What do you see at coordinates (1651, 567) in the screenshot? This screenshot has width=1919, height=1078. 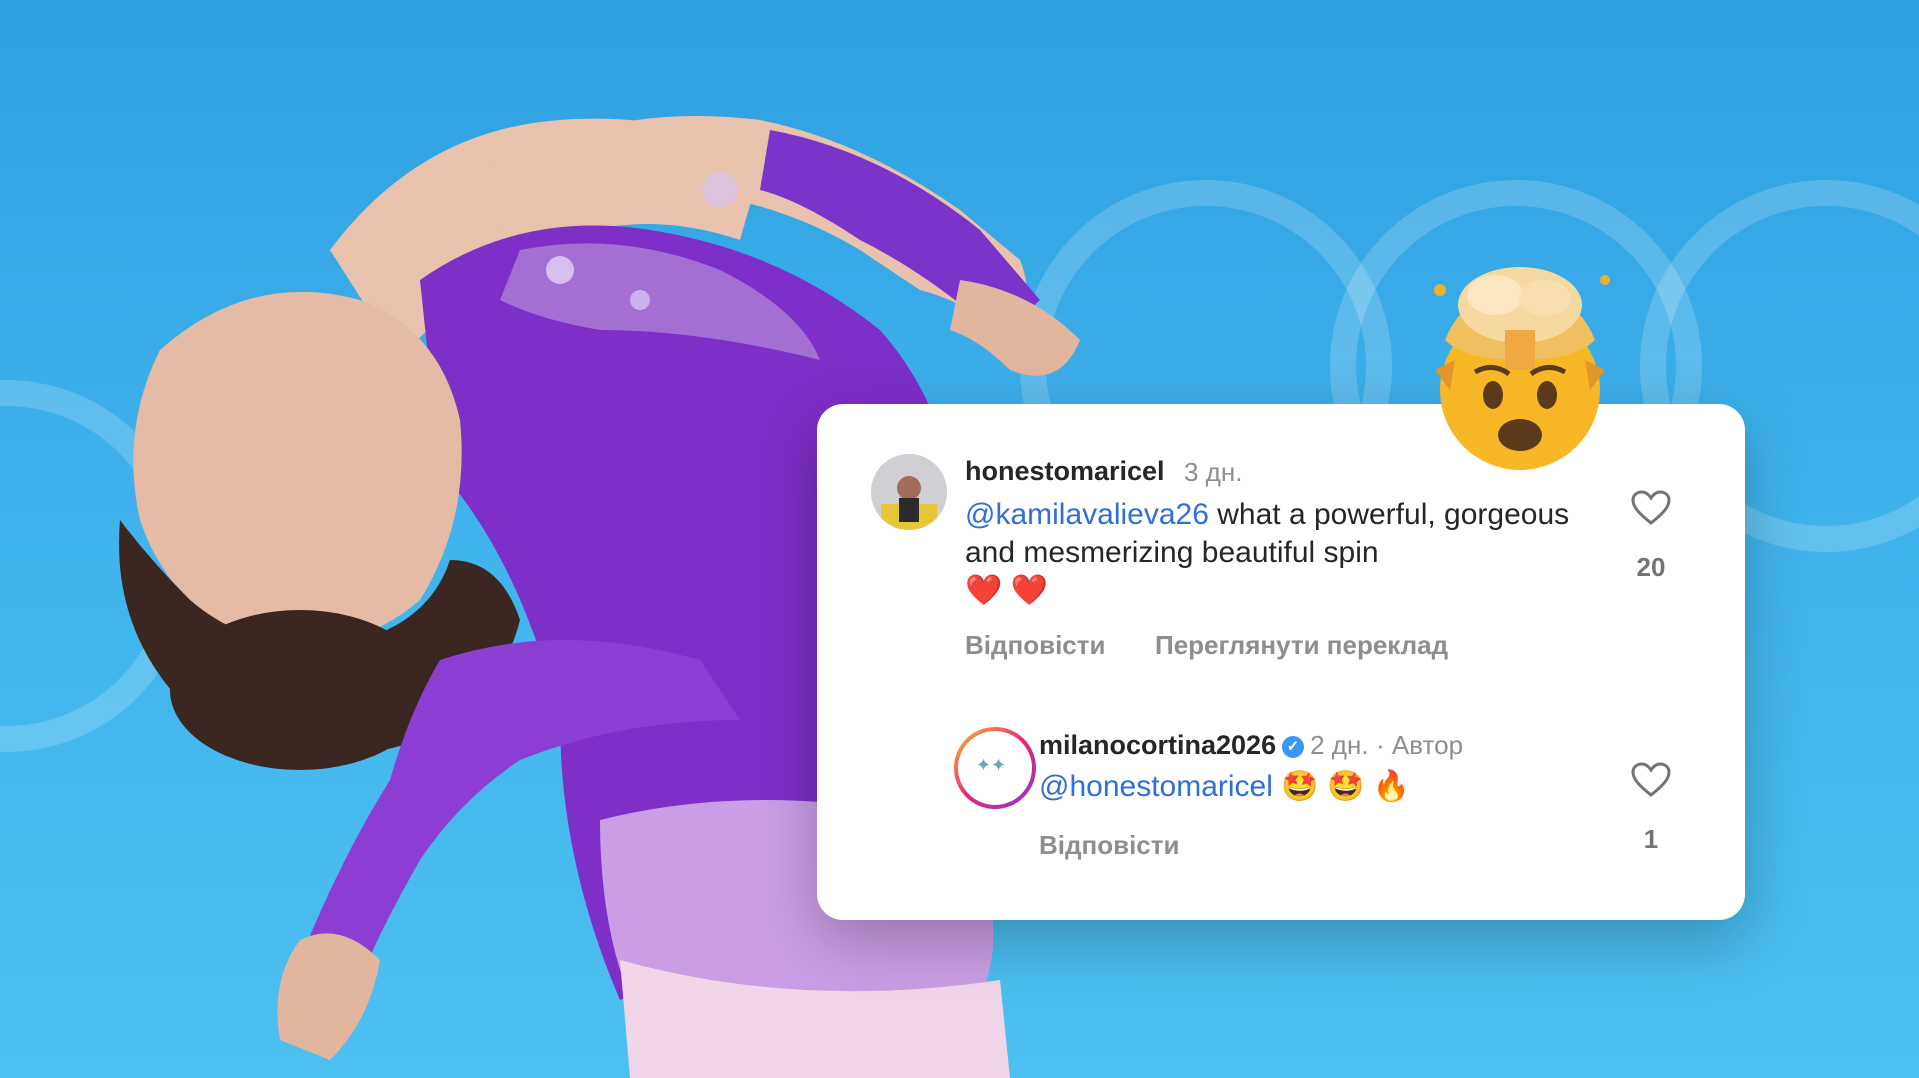 I see `like-count: 20` at bounding box center [1651, 567].